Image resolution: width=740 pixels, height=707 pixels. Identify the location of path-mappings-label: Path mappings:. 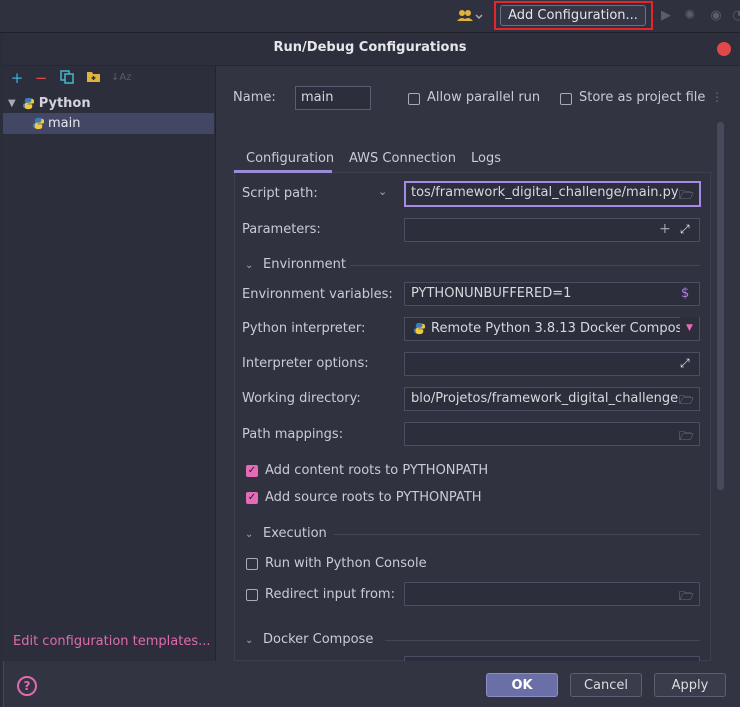
(293, 434).